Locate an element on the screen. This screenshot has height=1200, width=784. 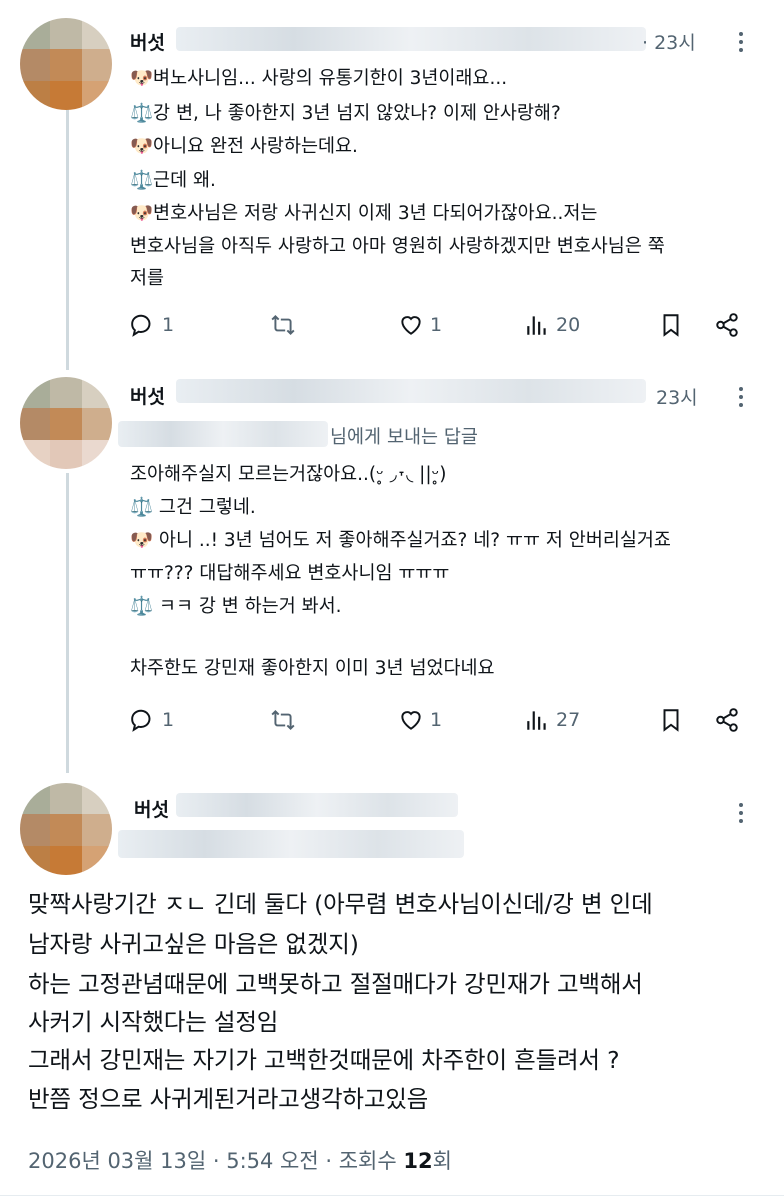
divider is located at coordinates (392, 1195).